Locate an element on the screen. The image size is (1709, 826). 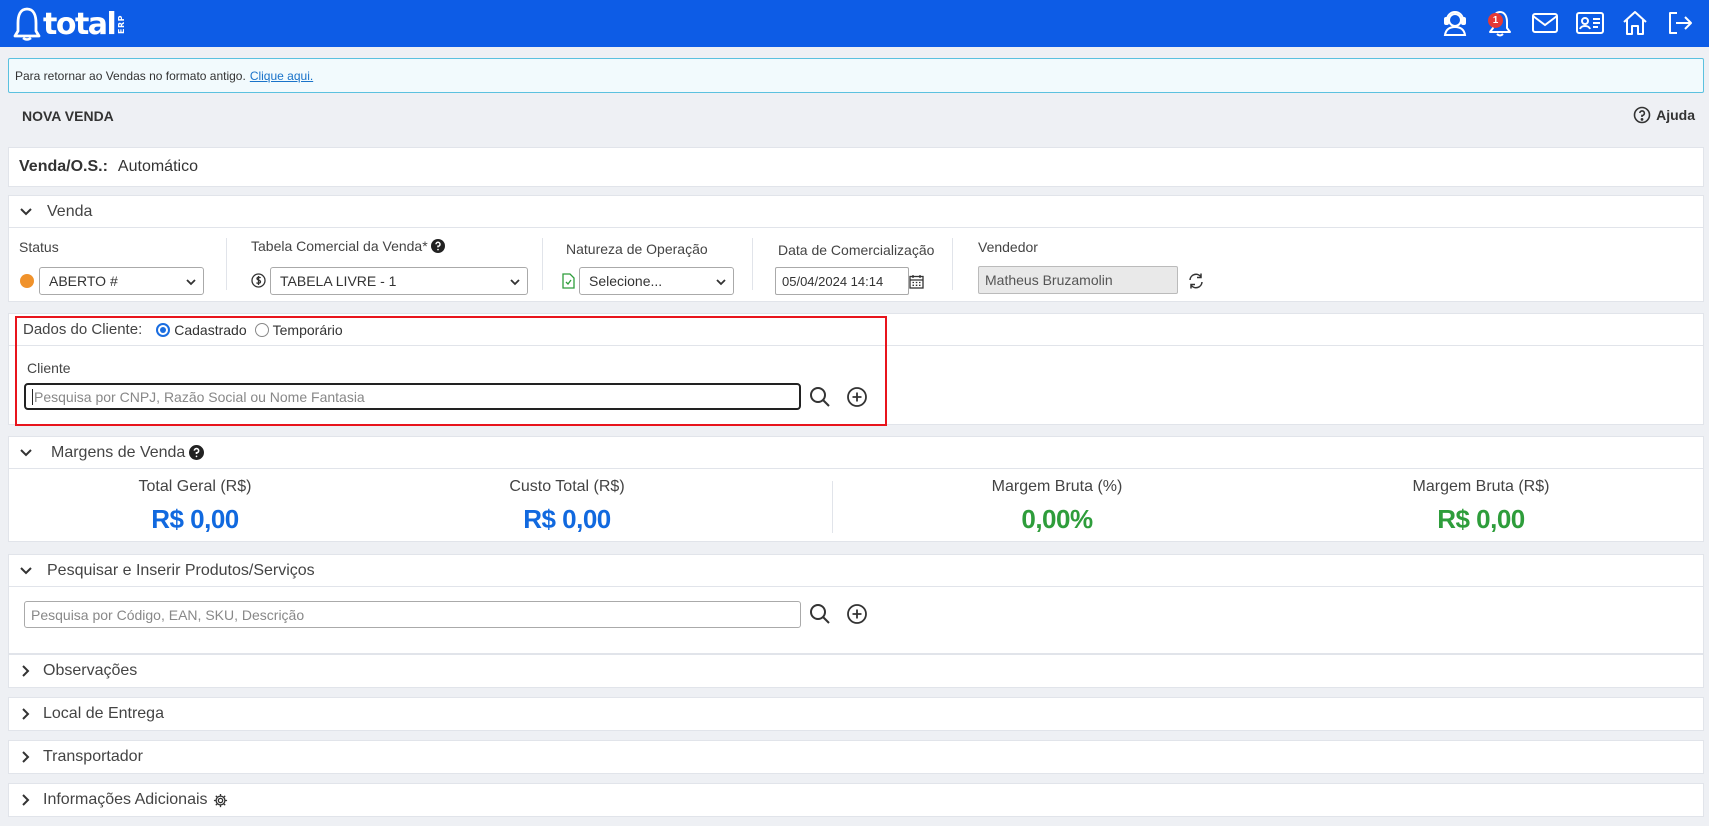
id-card-icon is located at coordinates (1590, 23).